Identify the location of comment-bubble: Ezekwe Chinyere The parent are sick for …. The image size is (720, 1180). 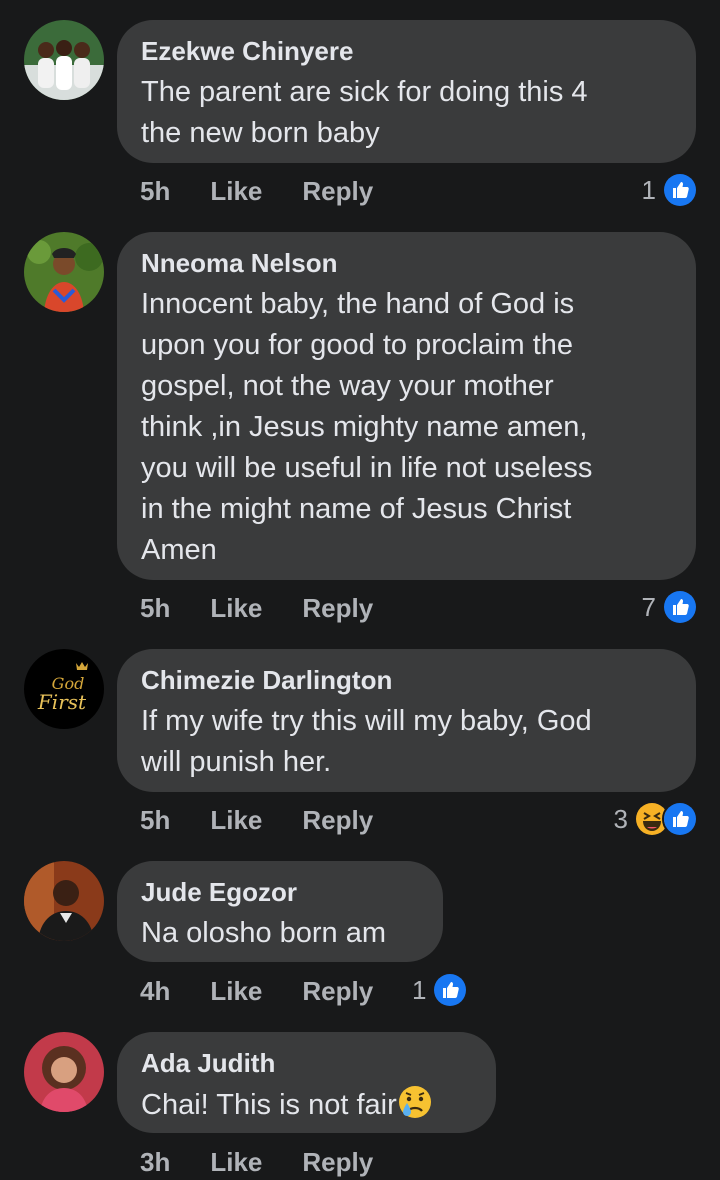
(406, 91).